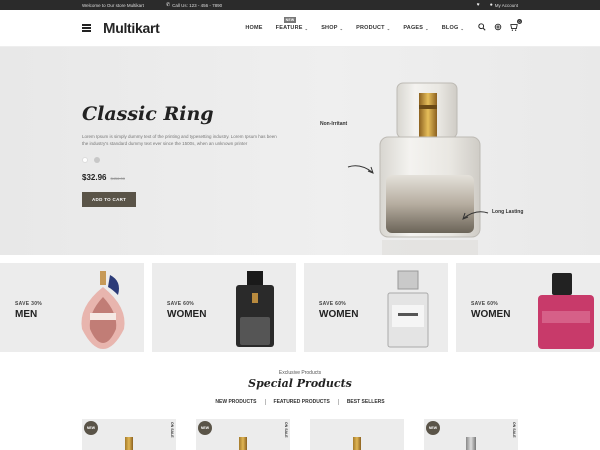 This screenshot has width=600, height=450. I want to click on color-swatch-white, so click(85, 160).